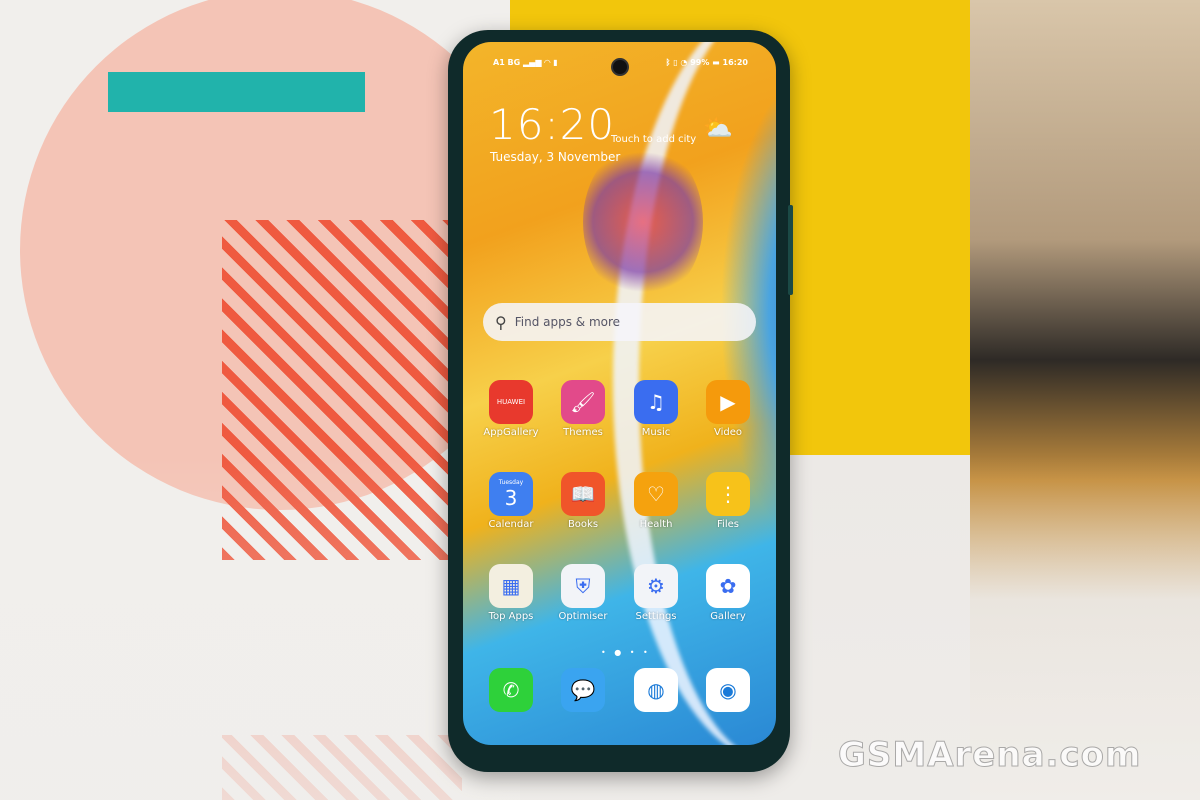  Describe the element at coordinates (236, 92) in the screenshot. I see `background-bar` at that location.